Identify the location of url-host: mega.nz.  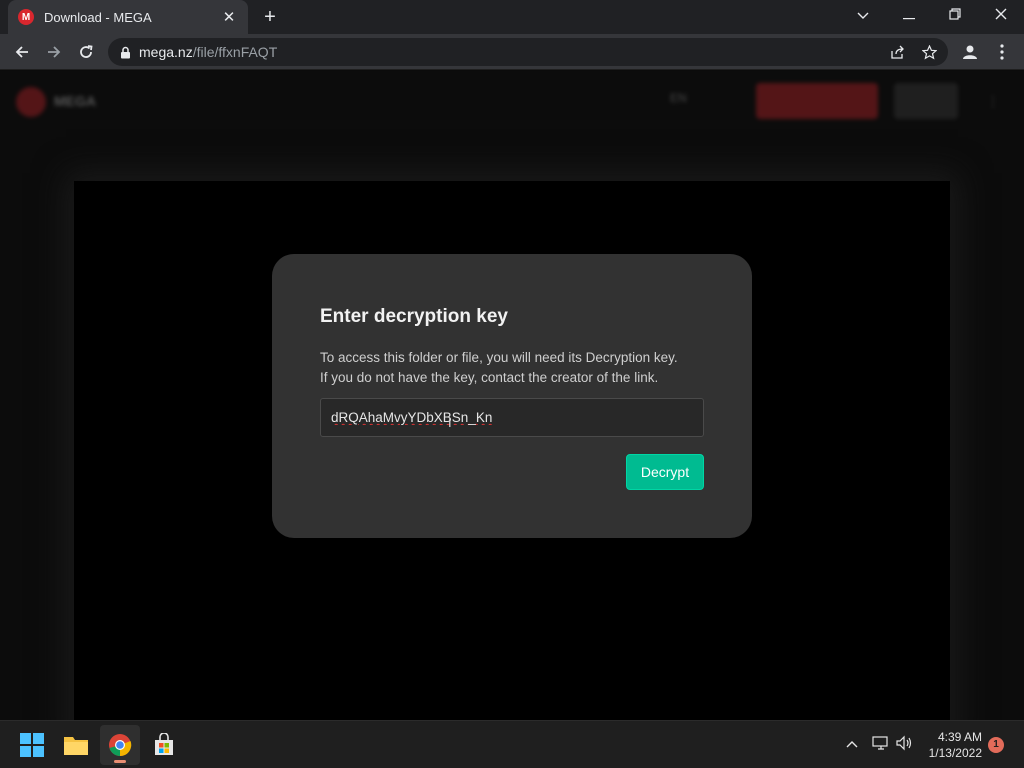
(166, 52).